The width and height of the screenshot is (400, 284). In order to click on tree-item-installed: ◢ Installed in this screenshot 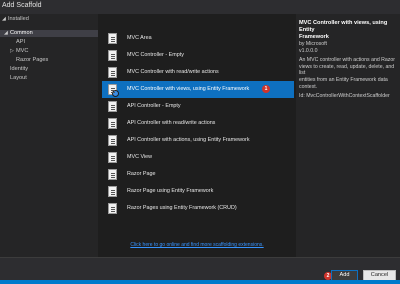, I will do `click(15, 19)`.